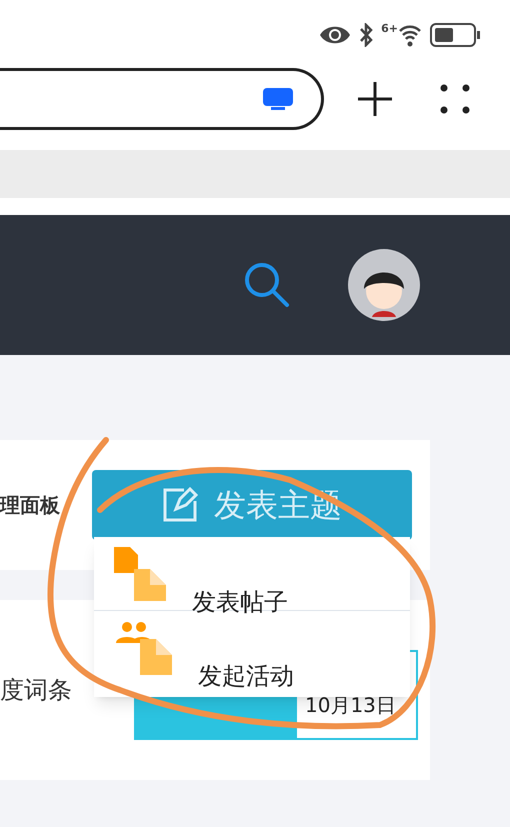 The height and width of the screenshot is (827, 510). Describe the element at coordinates (246, 676) in the screenshot. I see `dropdown-item-label: 发起活动` at that location.